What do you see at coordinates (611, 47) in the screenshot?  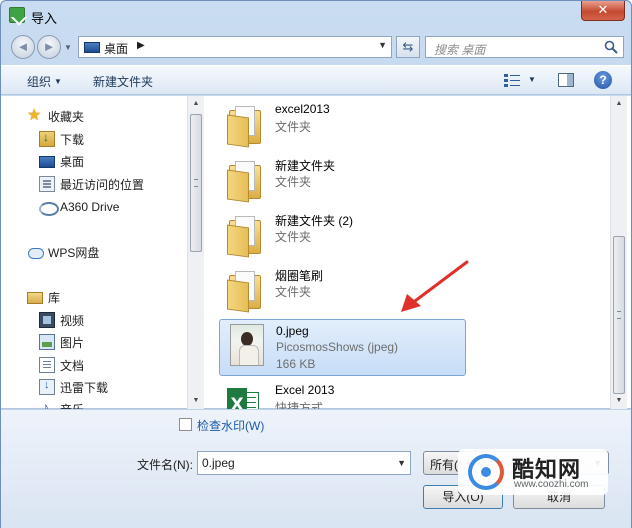 I see `search-icon` at bounding box center [611, 47].